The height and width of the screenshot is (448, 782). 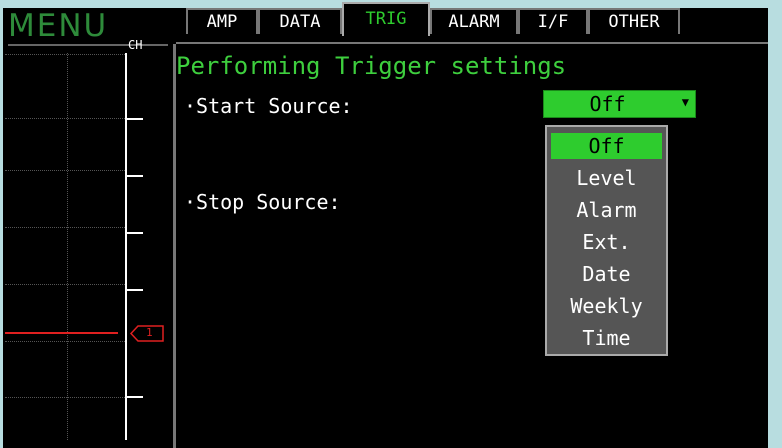 What do you see at coordinates (685, 102) in the screenshot?
I see `dropdown-arrow-icon: ▼` at bounding box center [685, 102].